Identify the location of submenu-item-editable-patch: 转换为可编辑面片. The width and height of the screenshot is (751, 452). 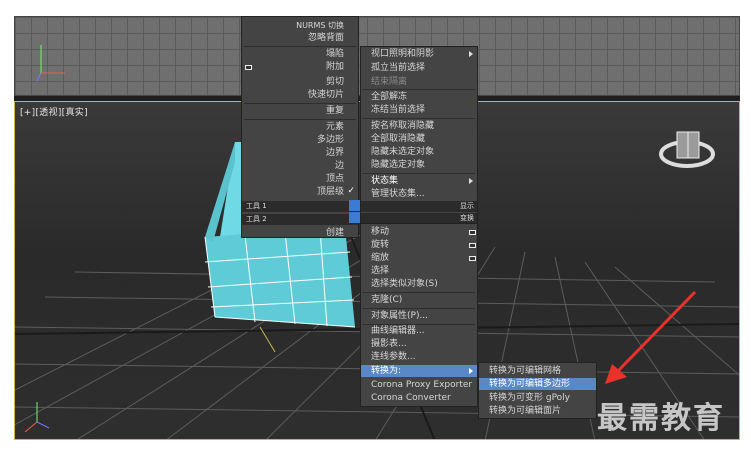
(537, 411).